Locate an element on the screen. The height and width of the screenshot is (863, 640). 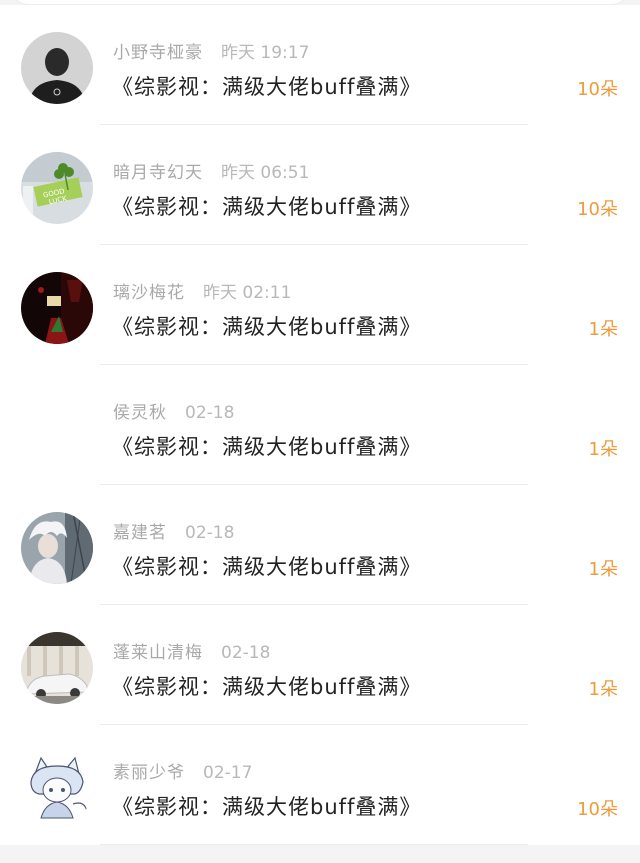
list-item: 蓬莱山清梅 02-18 《综影视：满级大佬buff叠满》 1朵 is located at coordinates (320, 665).